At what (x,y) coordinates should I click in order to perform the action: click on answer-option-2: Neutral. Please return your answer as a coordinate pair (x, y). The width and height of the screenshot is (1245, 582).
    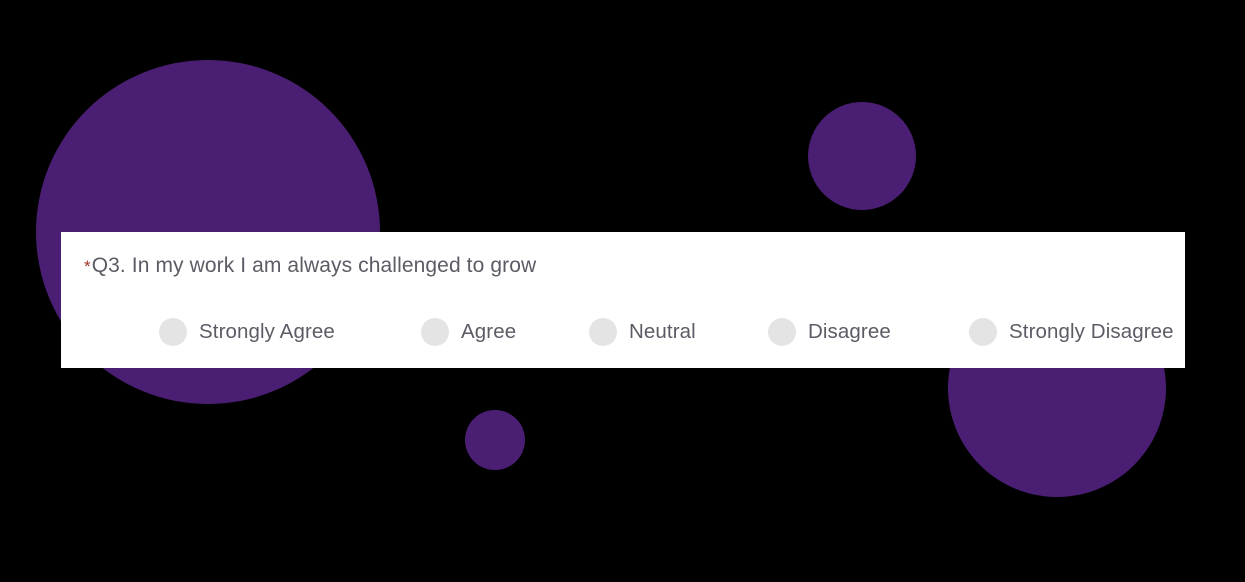
    Looking at the image, I should click on (642, 332).